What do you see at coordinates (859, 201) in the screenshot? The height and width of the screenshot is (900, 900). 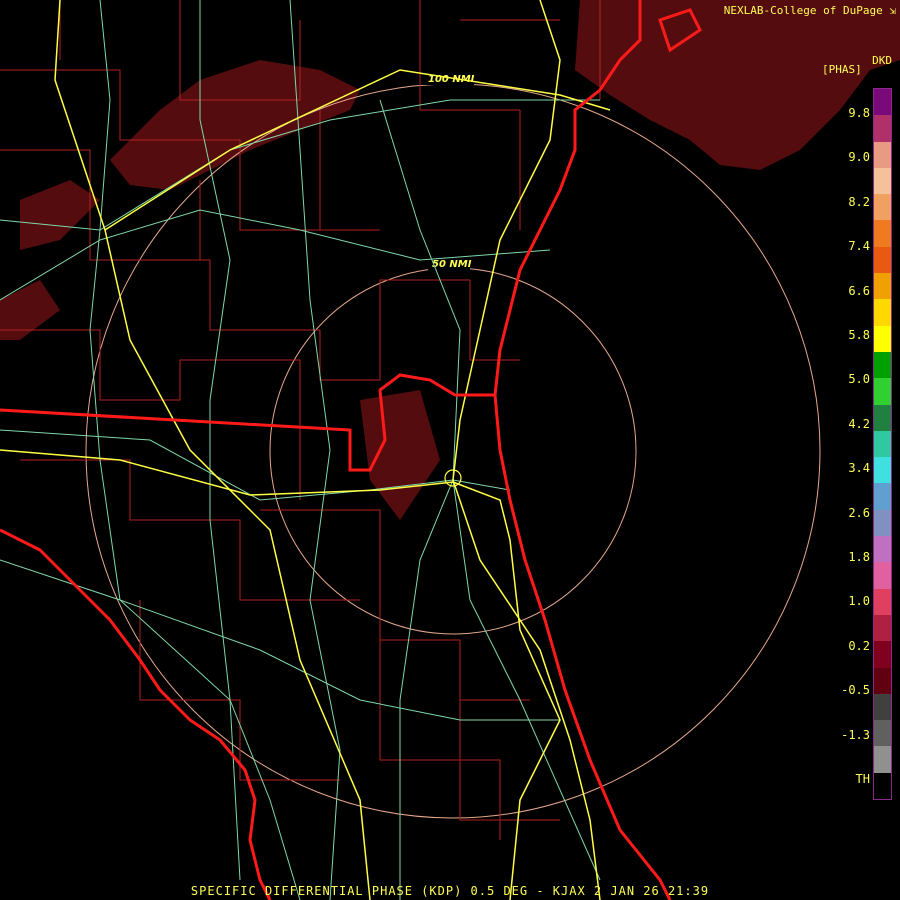 I see `legend-label: 8.2` at bounding box center [859, 201].